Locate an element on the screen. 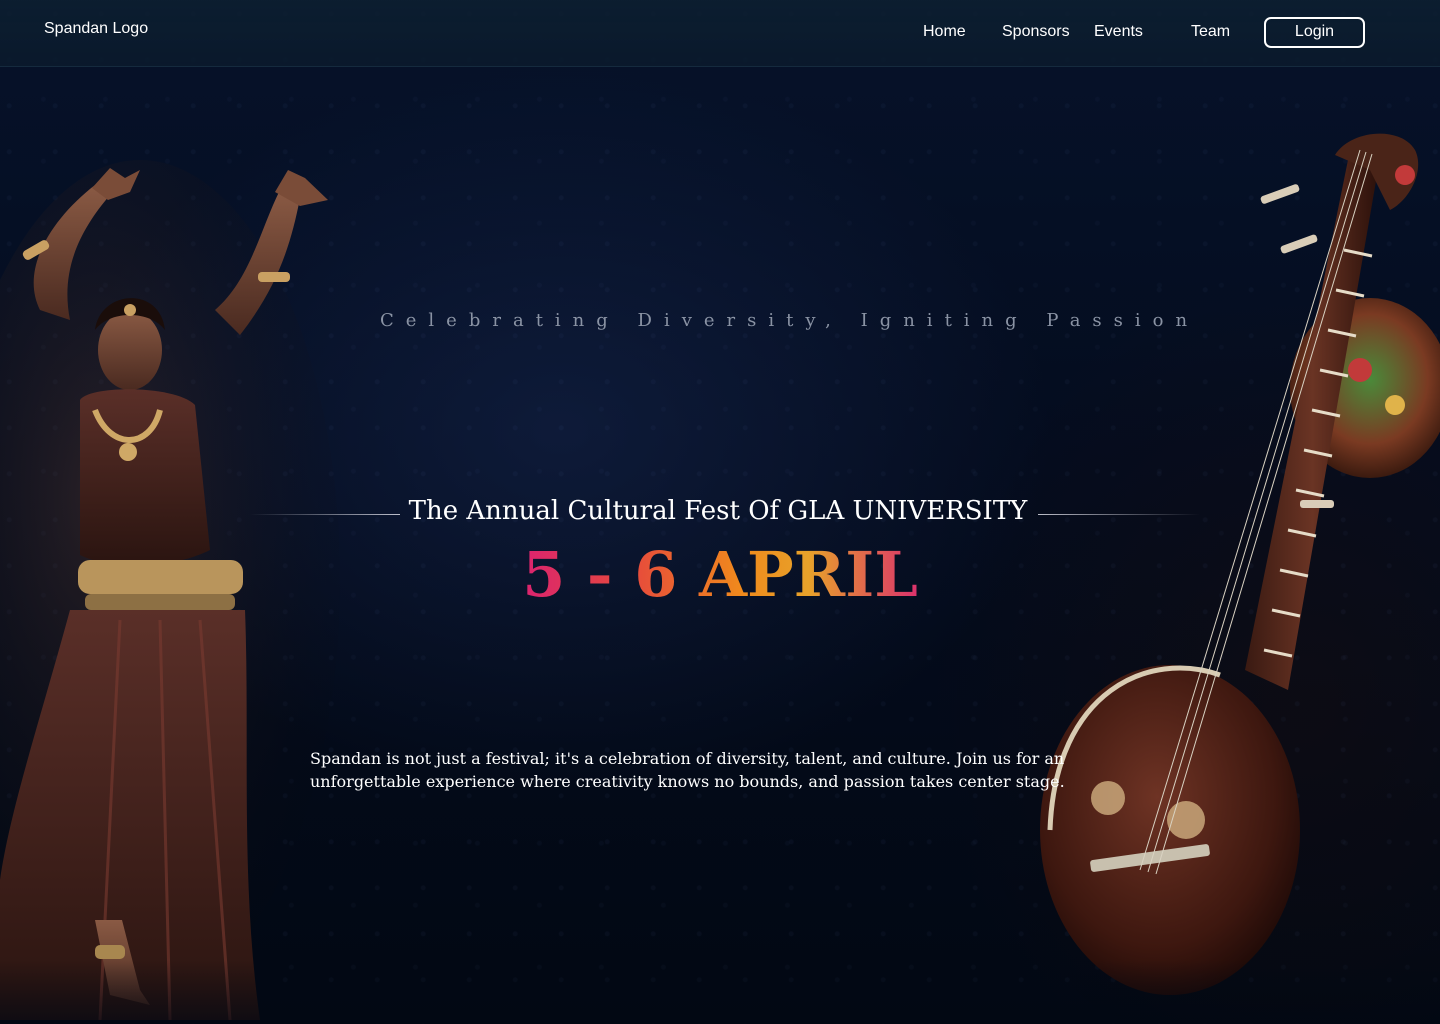  subtitle-right-divider is located at coordinates (1119, 514).